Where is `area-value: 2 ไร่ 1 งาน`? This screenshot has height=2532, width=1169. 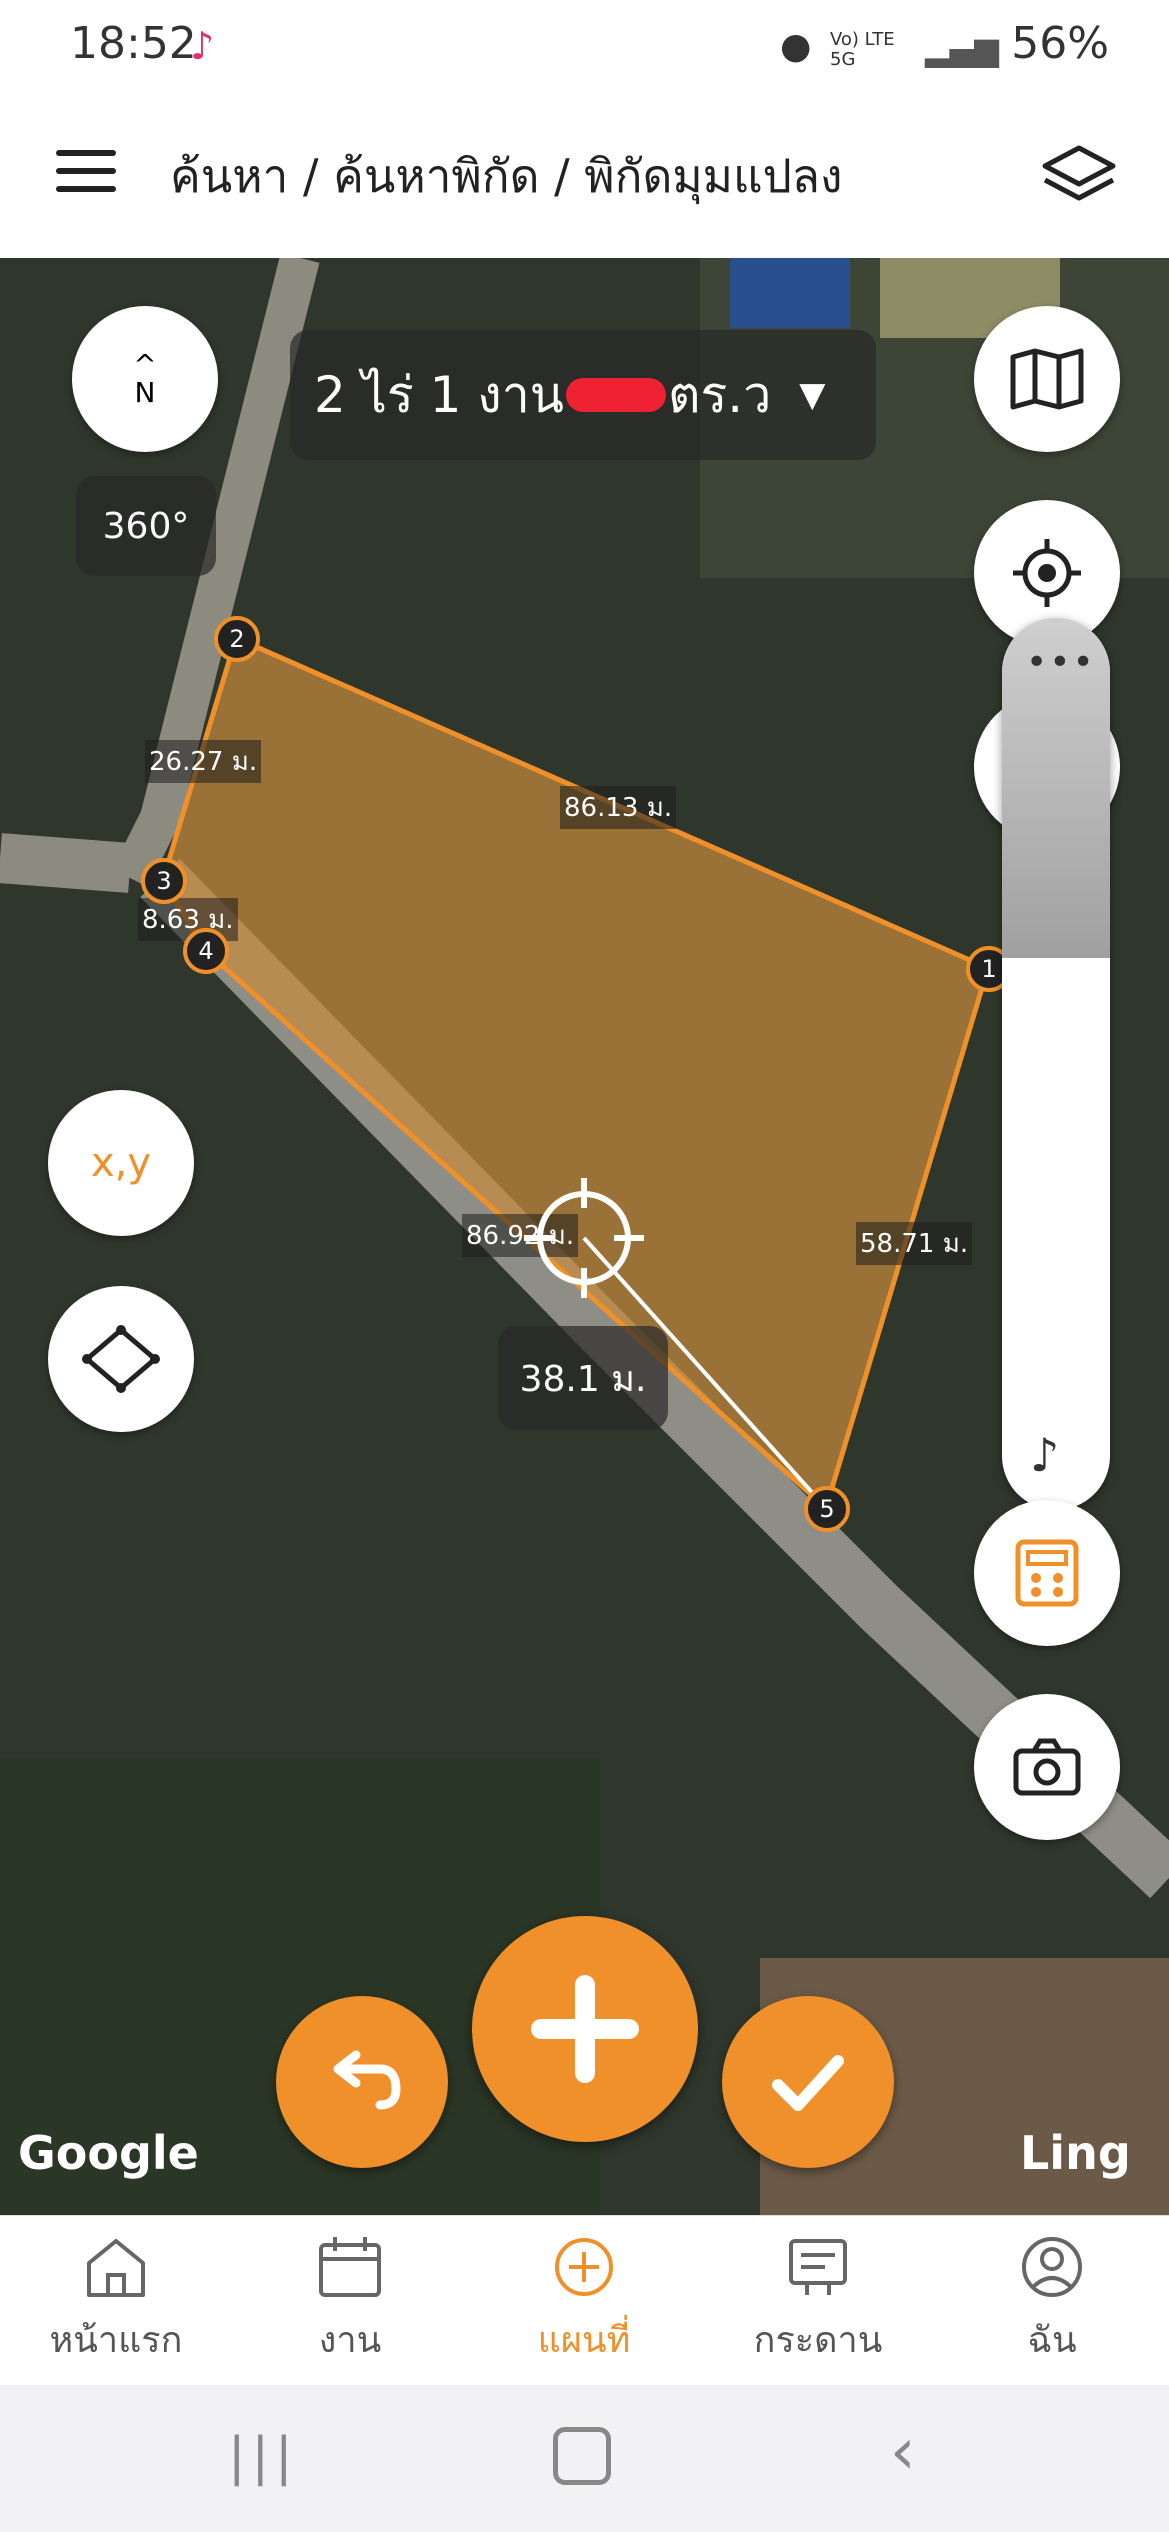
area-value: 2 ไร่ 1 งาน is located at coordinates (439, 394).